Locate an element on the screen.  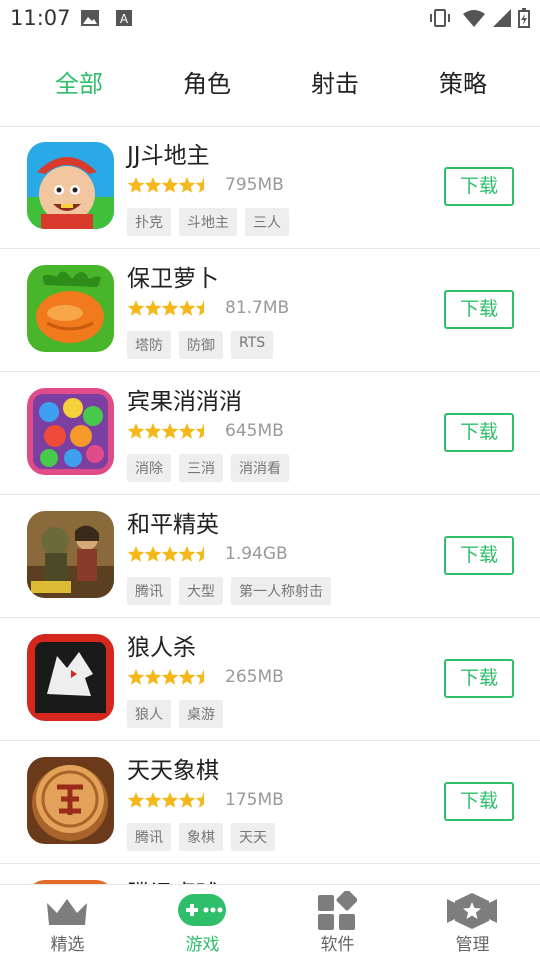
status-bar: 11:07 A is located at coordinates (270, 18).